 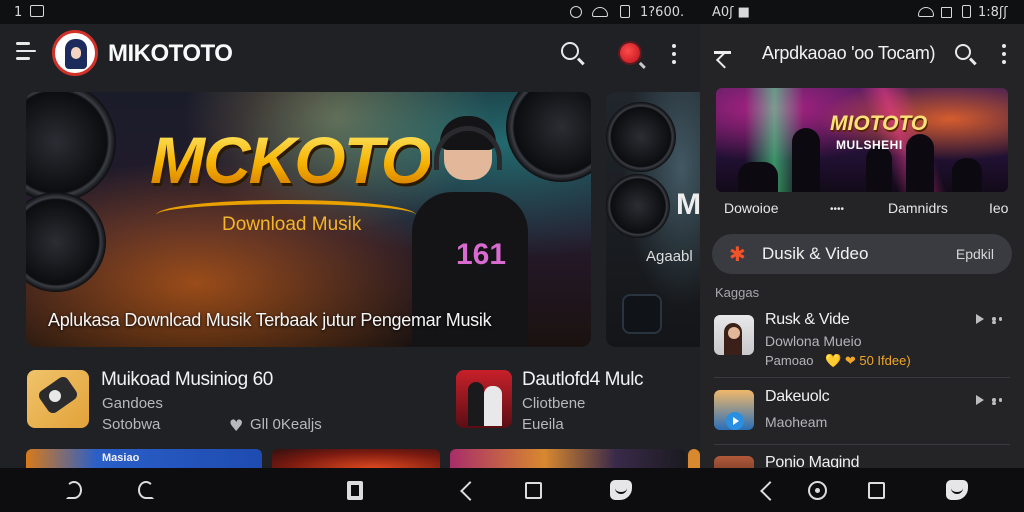 What do you see at coordinates (576, 12) in the screenshot?
I see `alarm-icon` at bounding box center [576, 12].